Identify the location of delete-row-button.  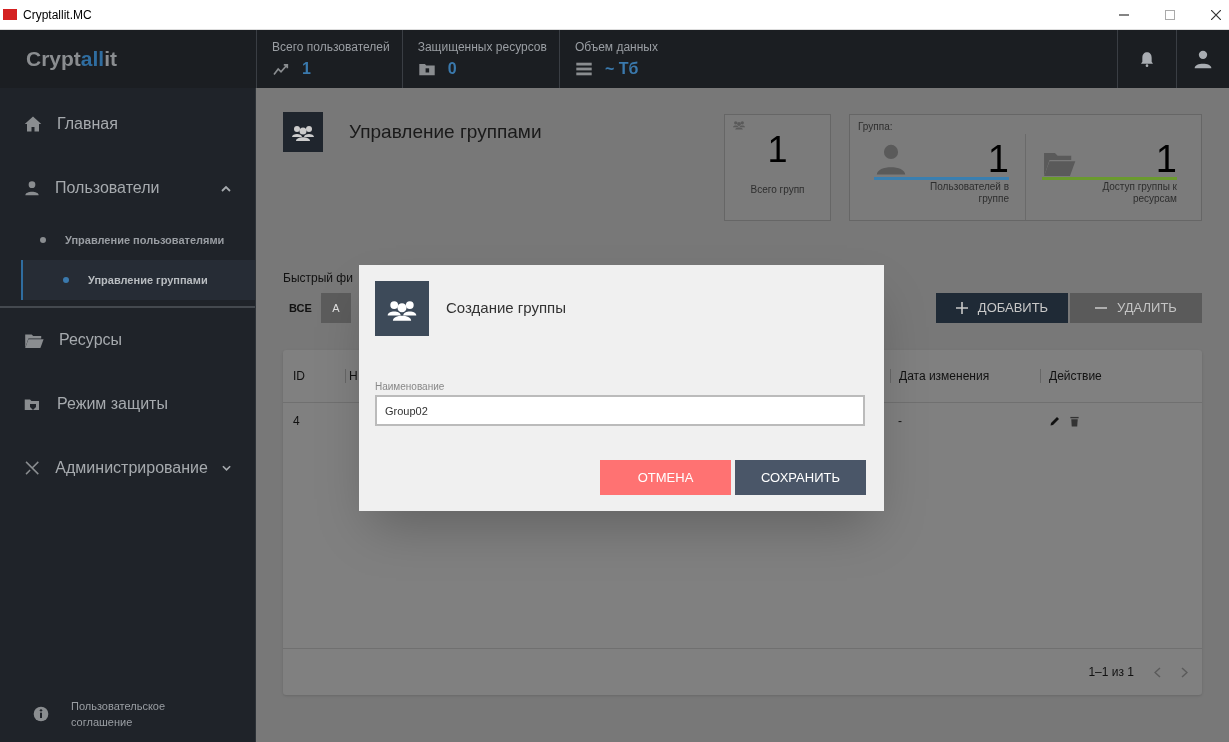
(1074, 421).